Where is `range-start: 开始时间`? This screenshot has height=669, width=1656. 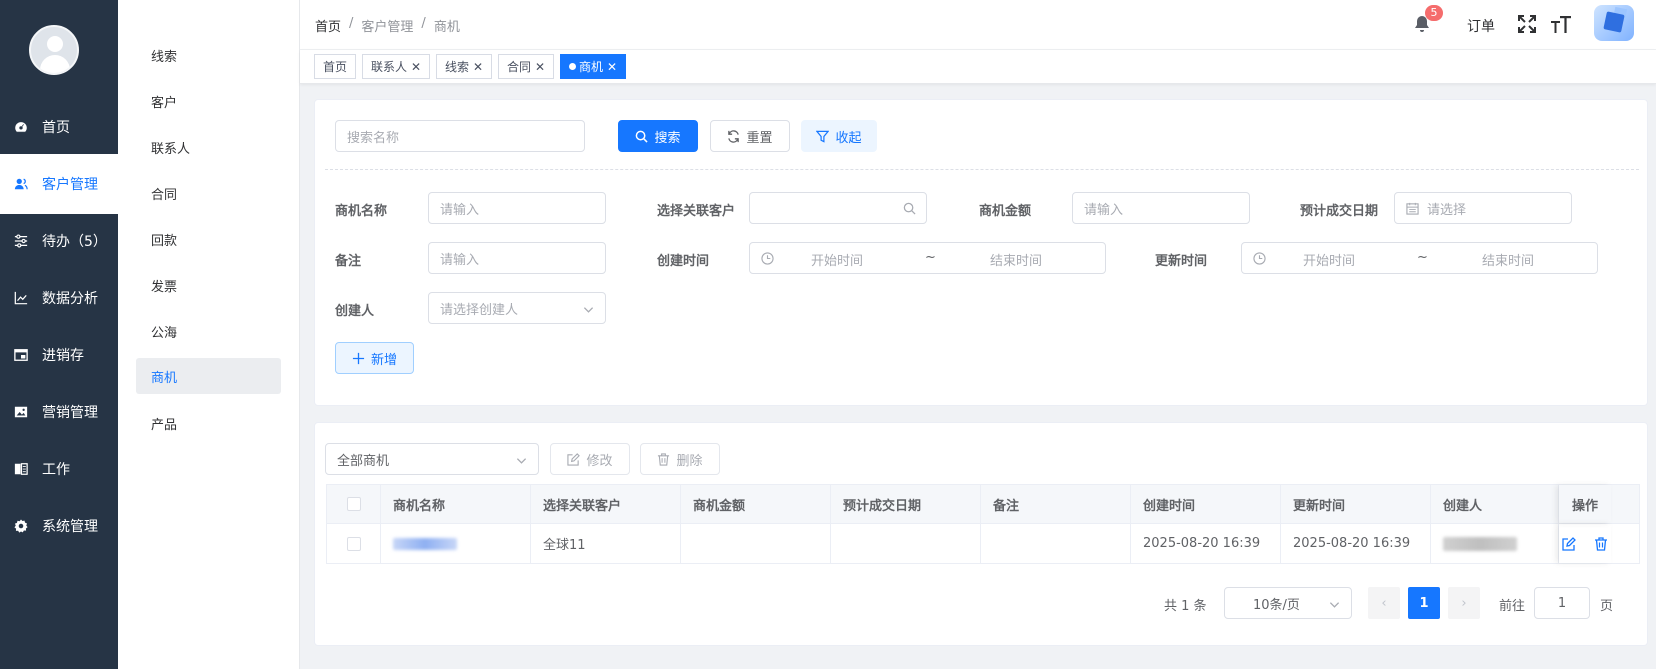 range-start: 开始时间 is located at coordinates (1329, 261).